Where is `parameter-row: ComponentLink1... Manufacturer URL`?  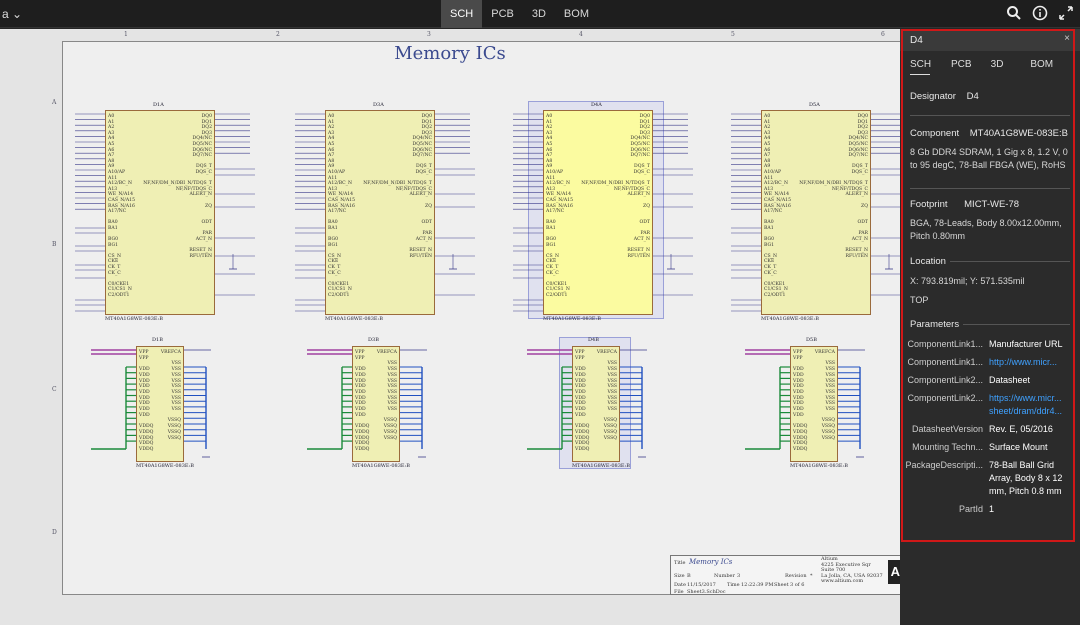 parameter-row: ComponentLink1... Manufacturer URL is located at coordinates (990, 344).